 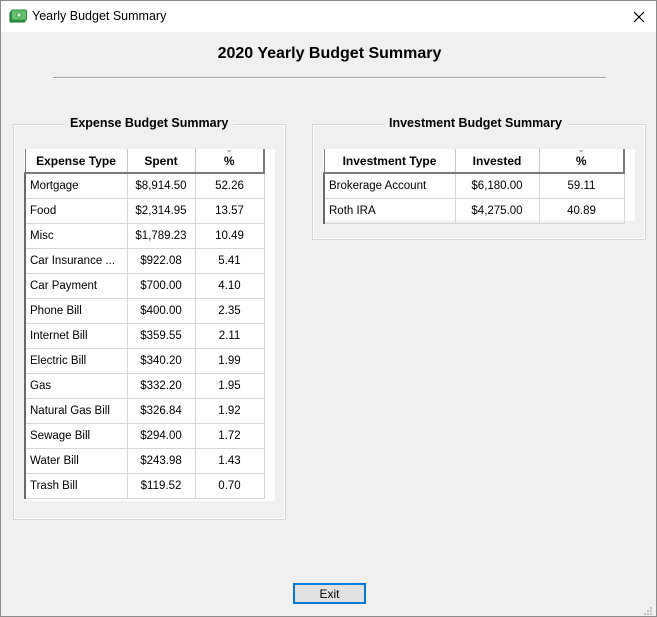 What do you see at coordinates (161, 461) in the screenshot?
I see `expense-spent-cell: $243.98` at bounding box center [161, 461].